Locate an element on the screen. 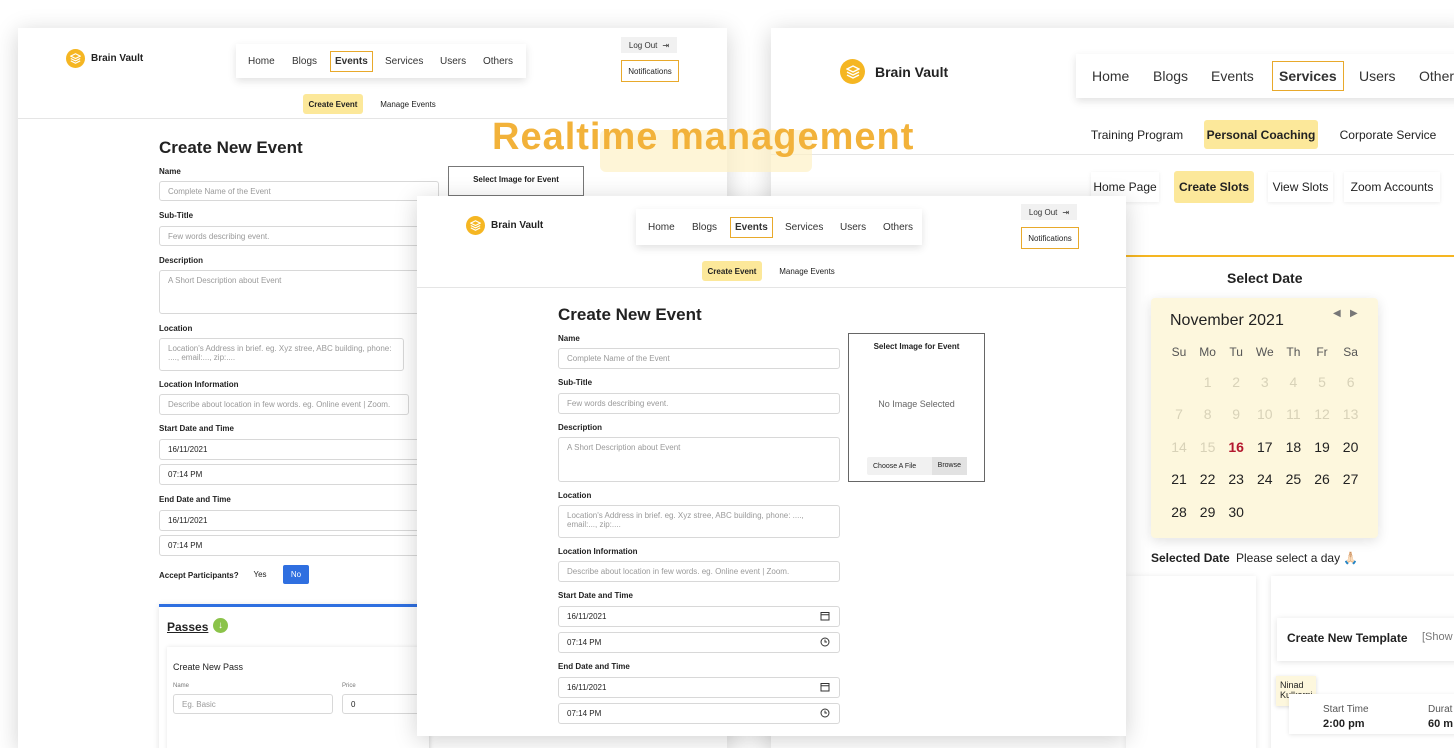 This screenshot has height=748, width=1454. start-date-label: Start Date and Time is located at coordinates (196, 428).